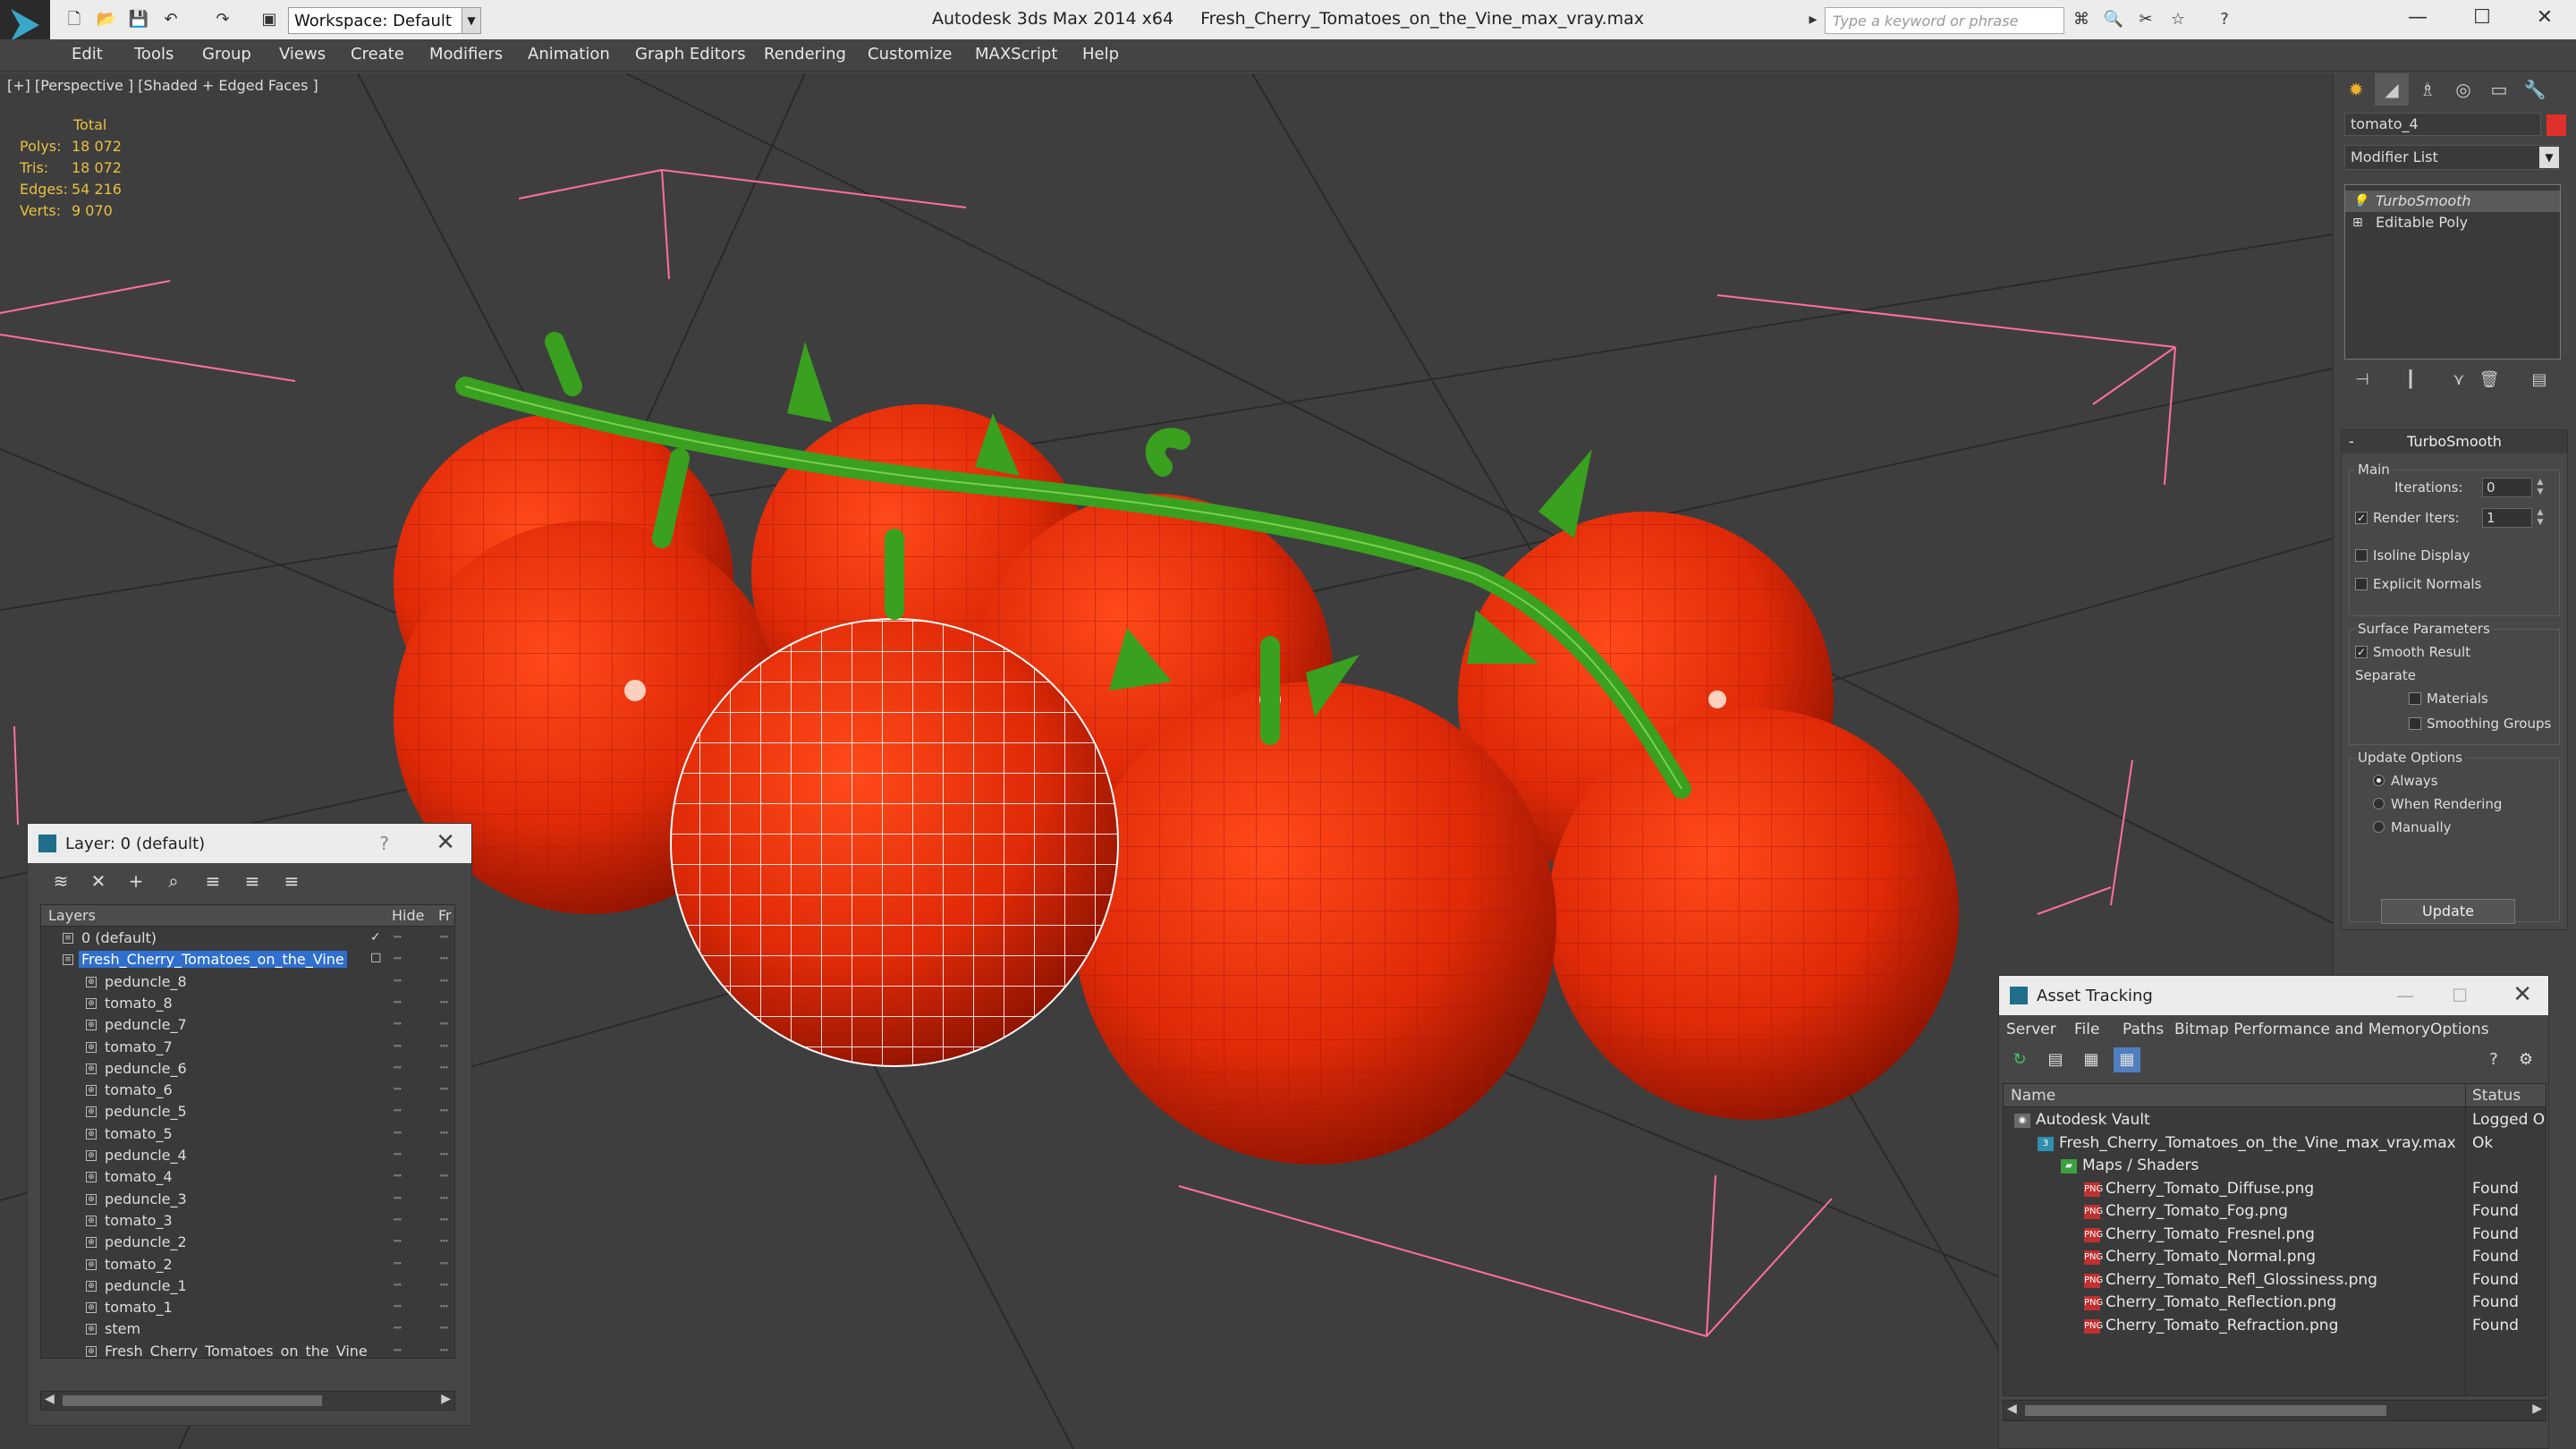  What do you see at coordinates (569, 54) in the screenshot?
I see `menu-animation: Animation` at bounding box center [569, 54].